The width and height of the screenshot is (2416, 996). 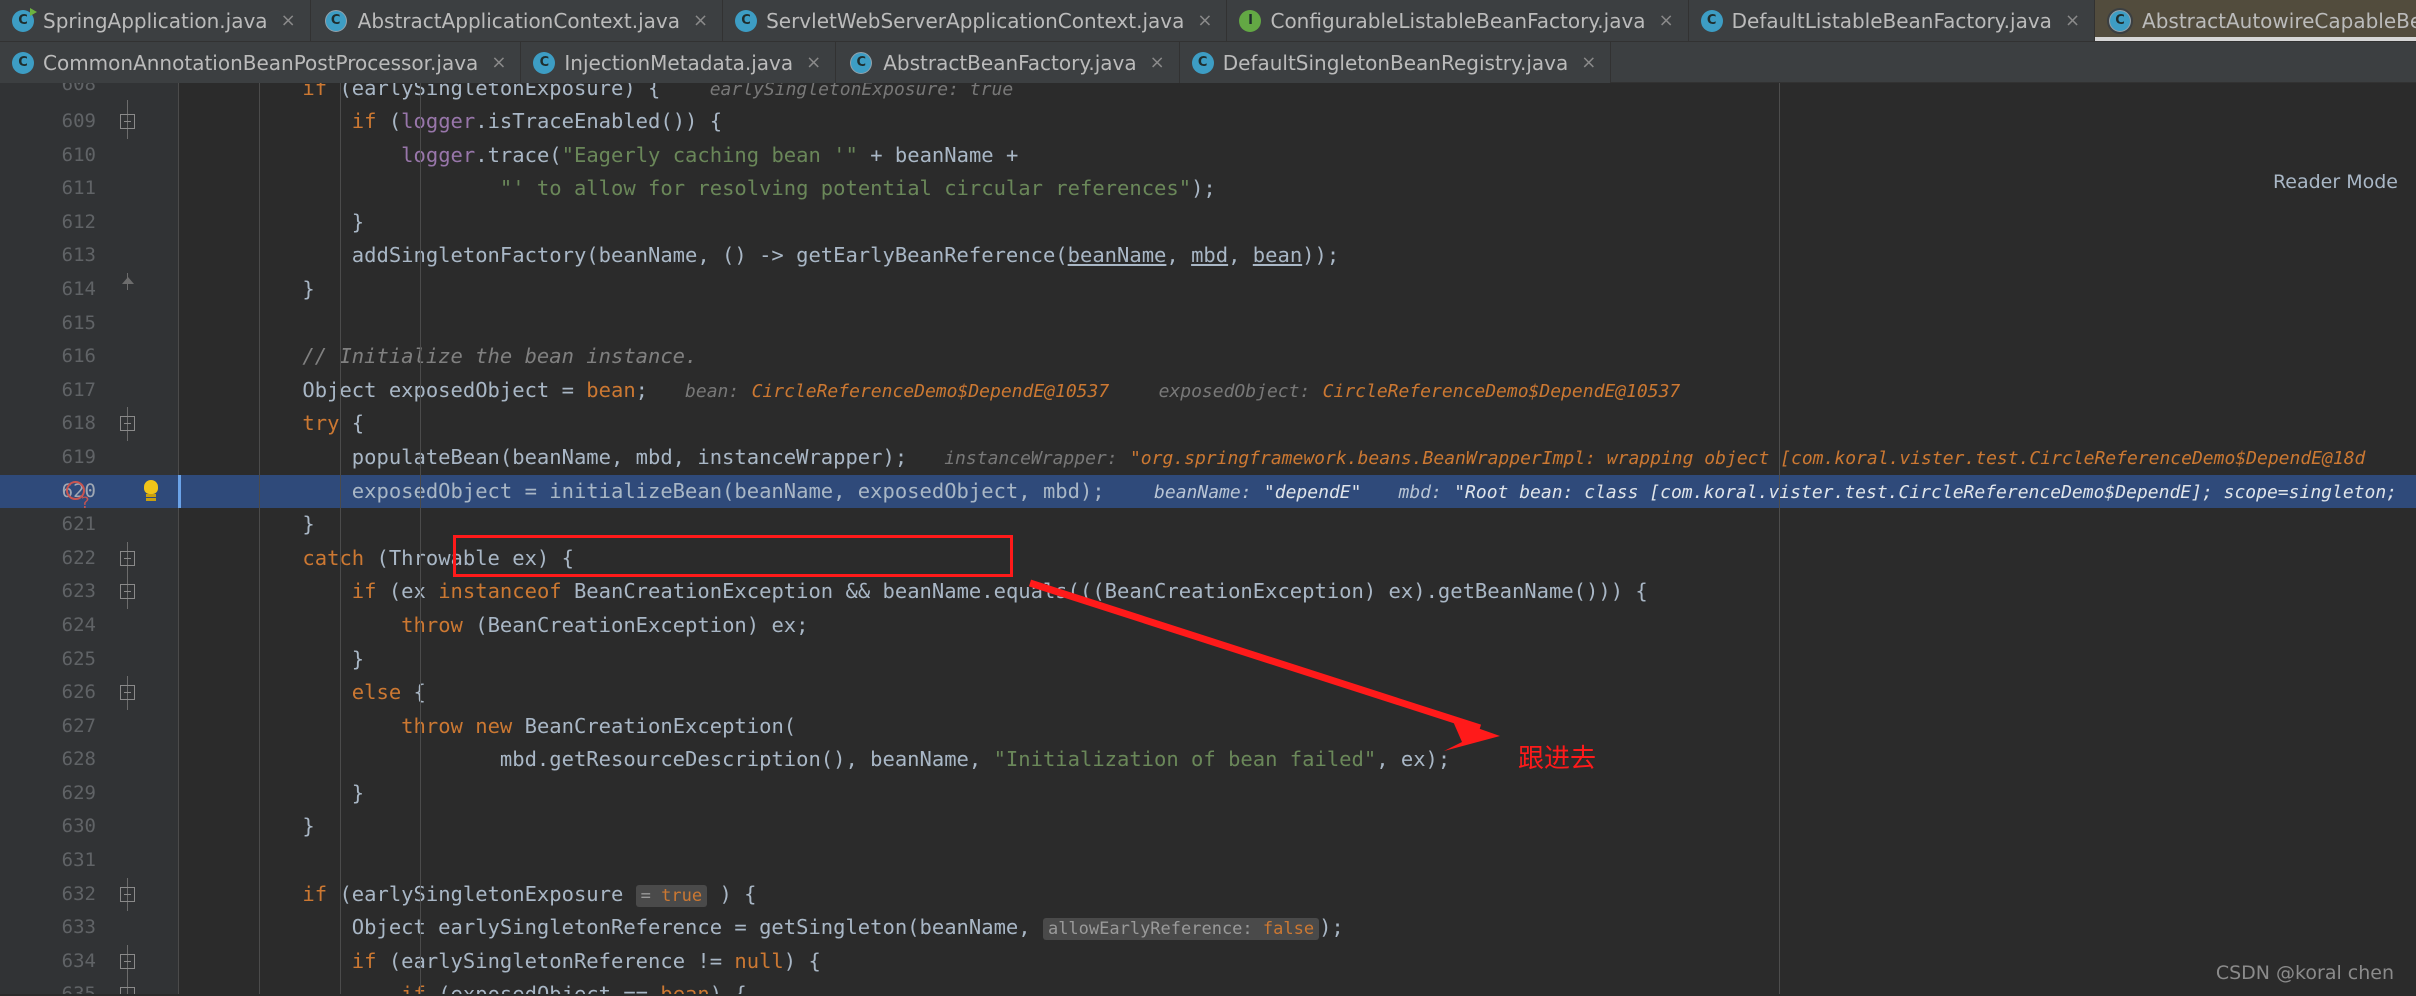 What do you see at coordinates (1208, 558) in the screenshot?
I see `code-line-622: 622 catch (Throwable ex) {` at bounding box center [1208, 558].